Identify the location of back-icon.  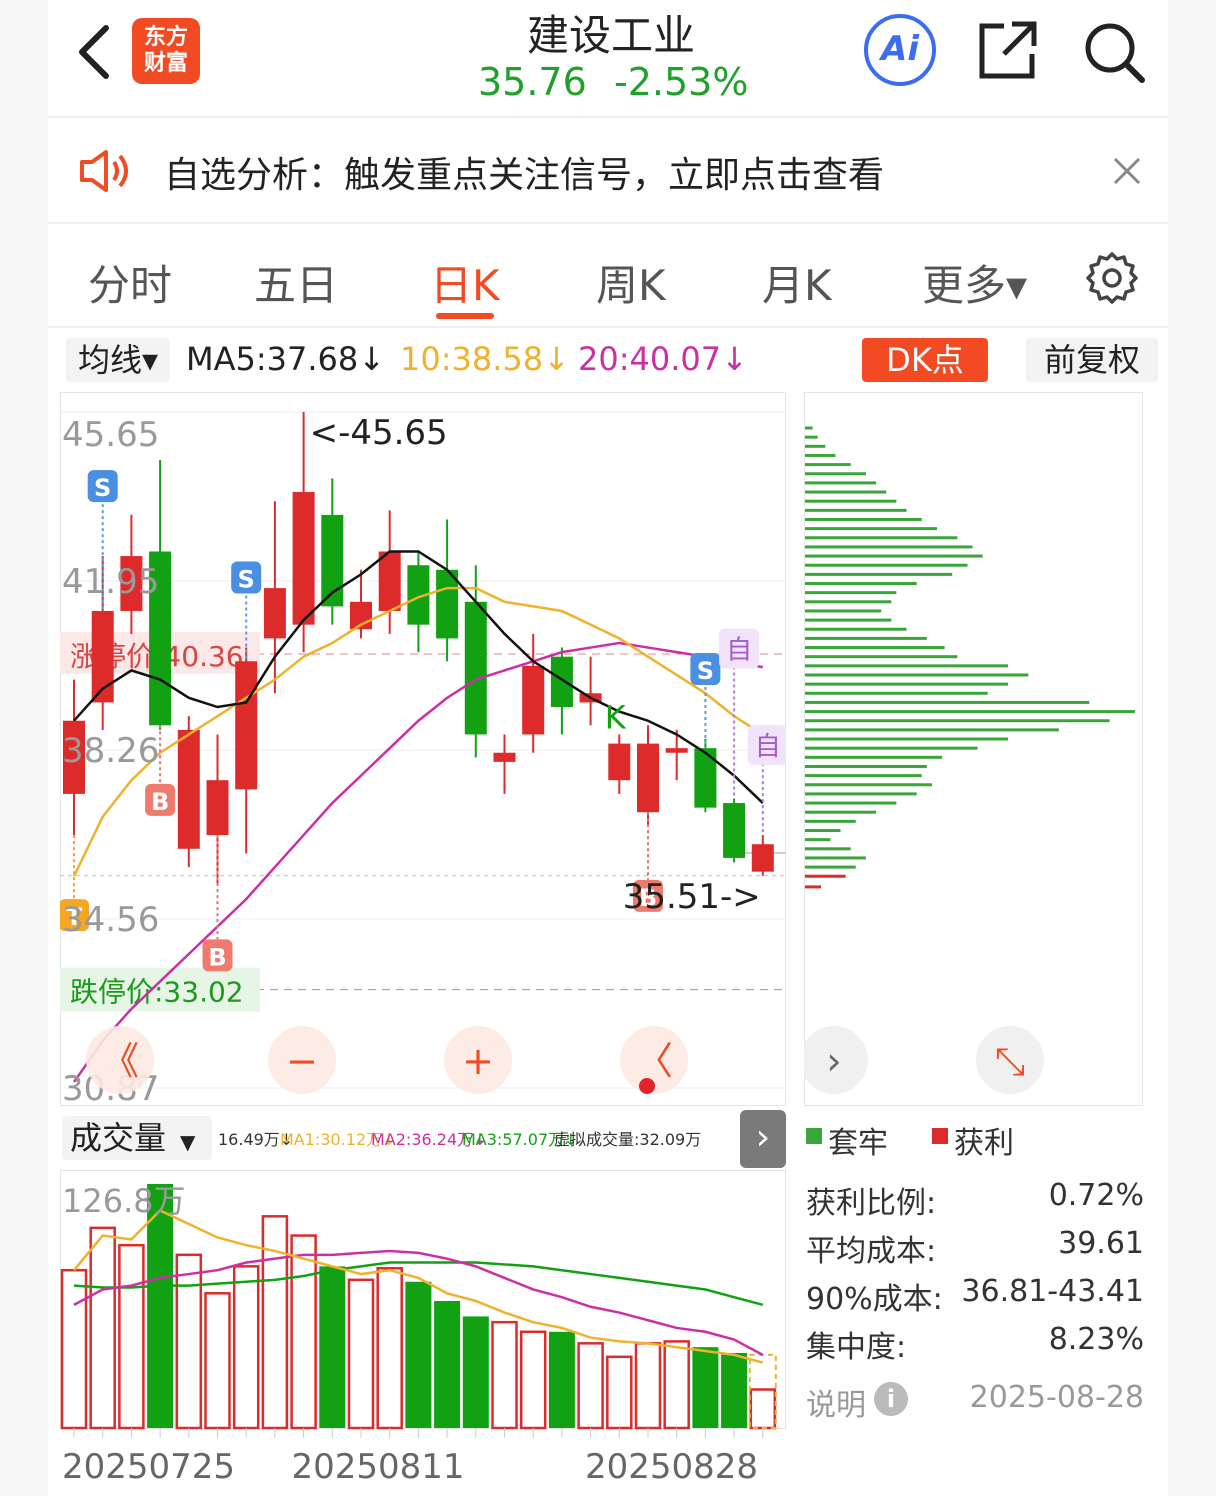
(94, 52).